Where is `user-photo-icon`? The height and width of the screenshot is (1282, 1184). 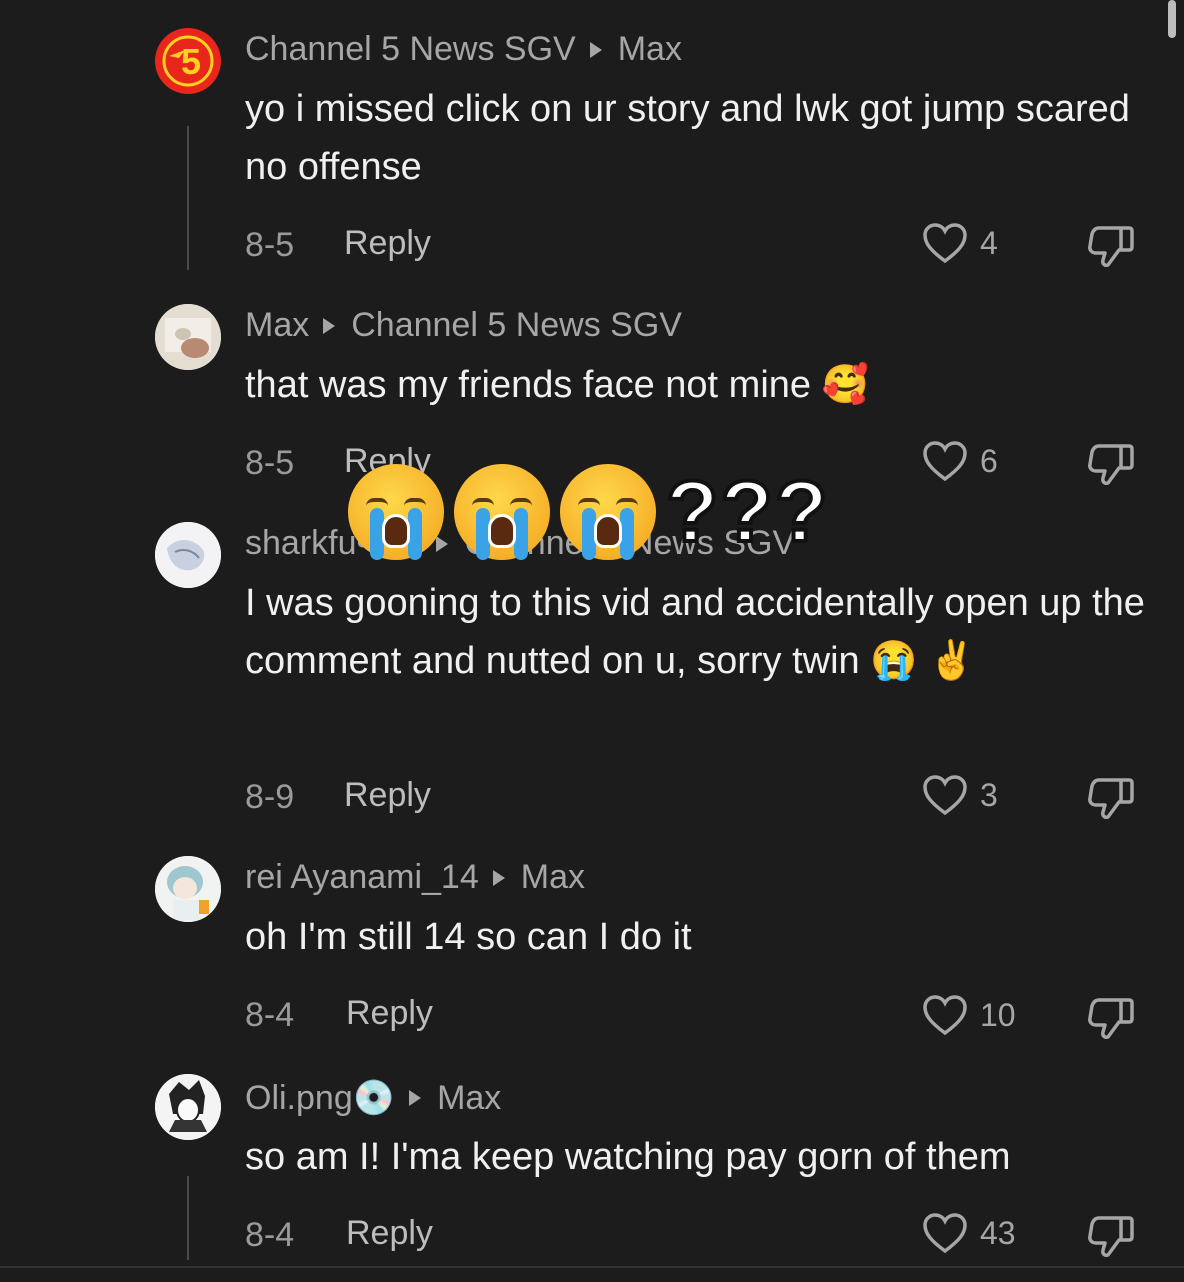 user-photo-icon is located at coordinates (188, 337).